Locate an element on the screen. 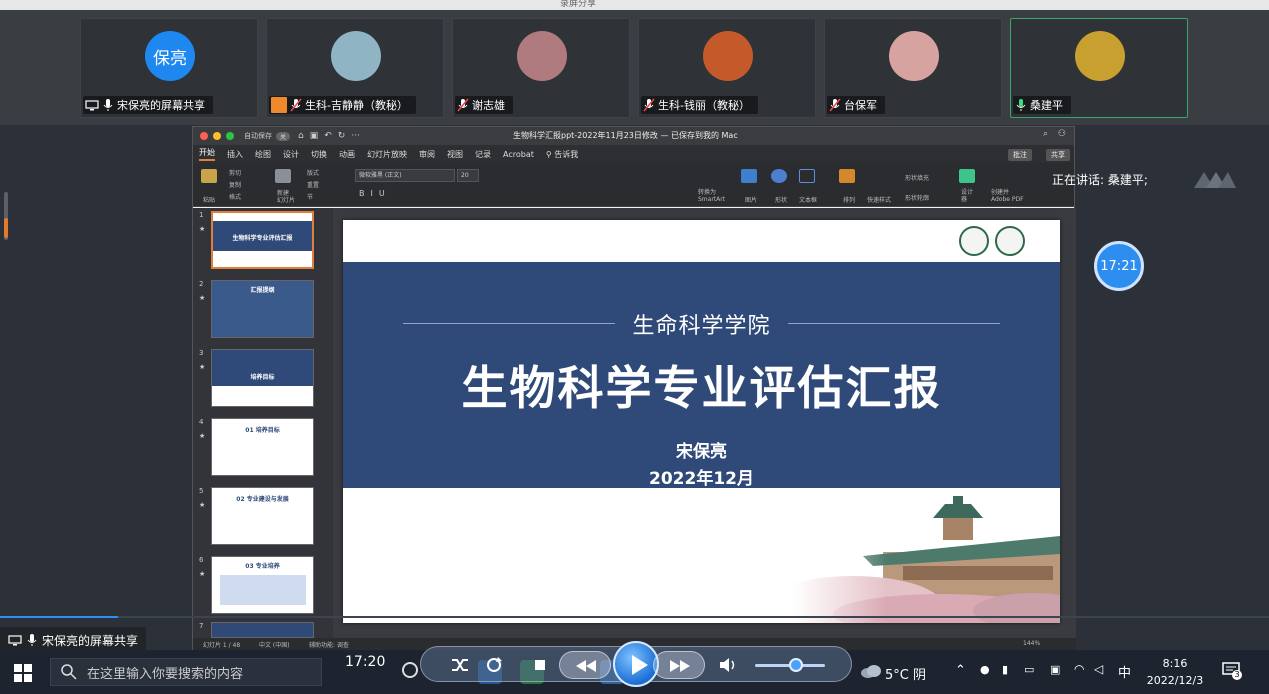 This screenshot has height=694, width=1269. wifi-icon: ◠ is located at coordinates (1079, 669).